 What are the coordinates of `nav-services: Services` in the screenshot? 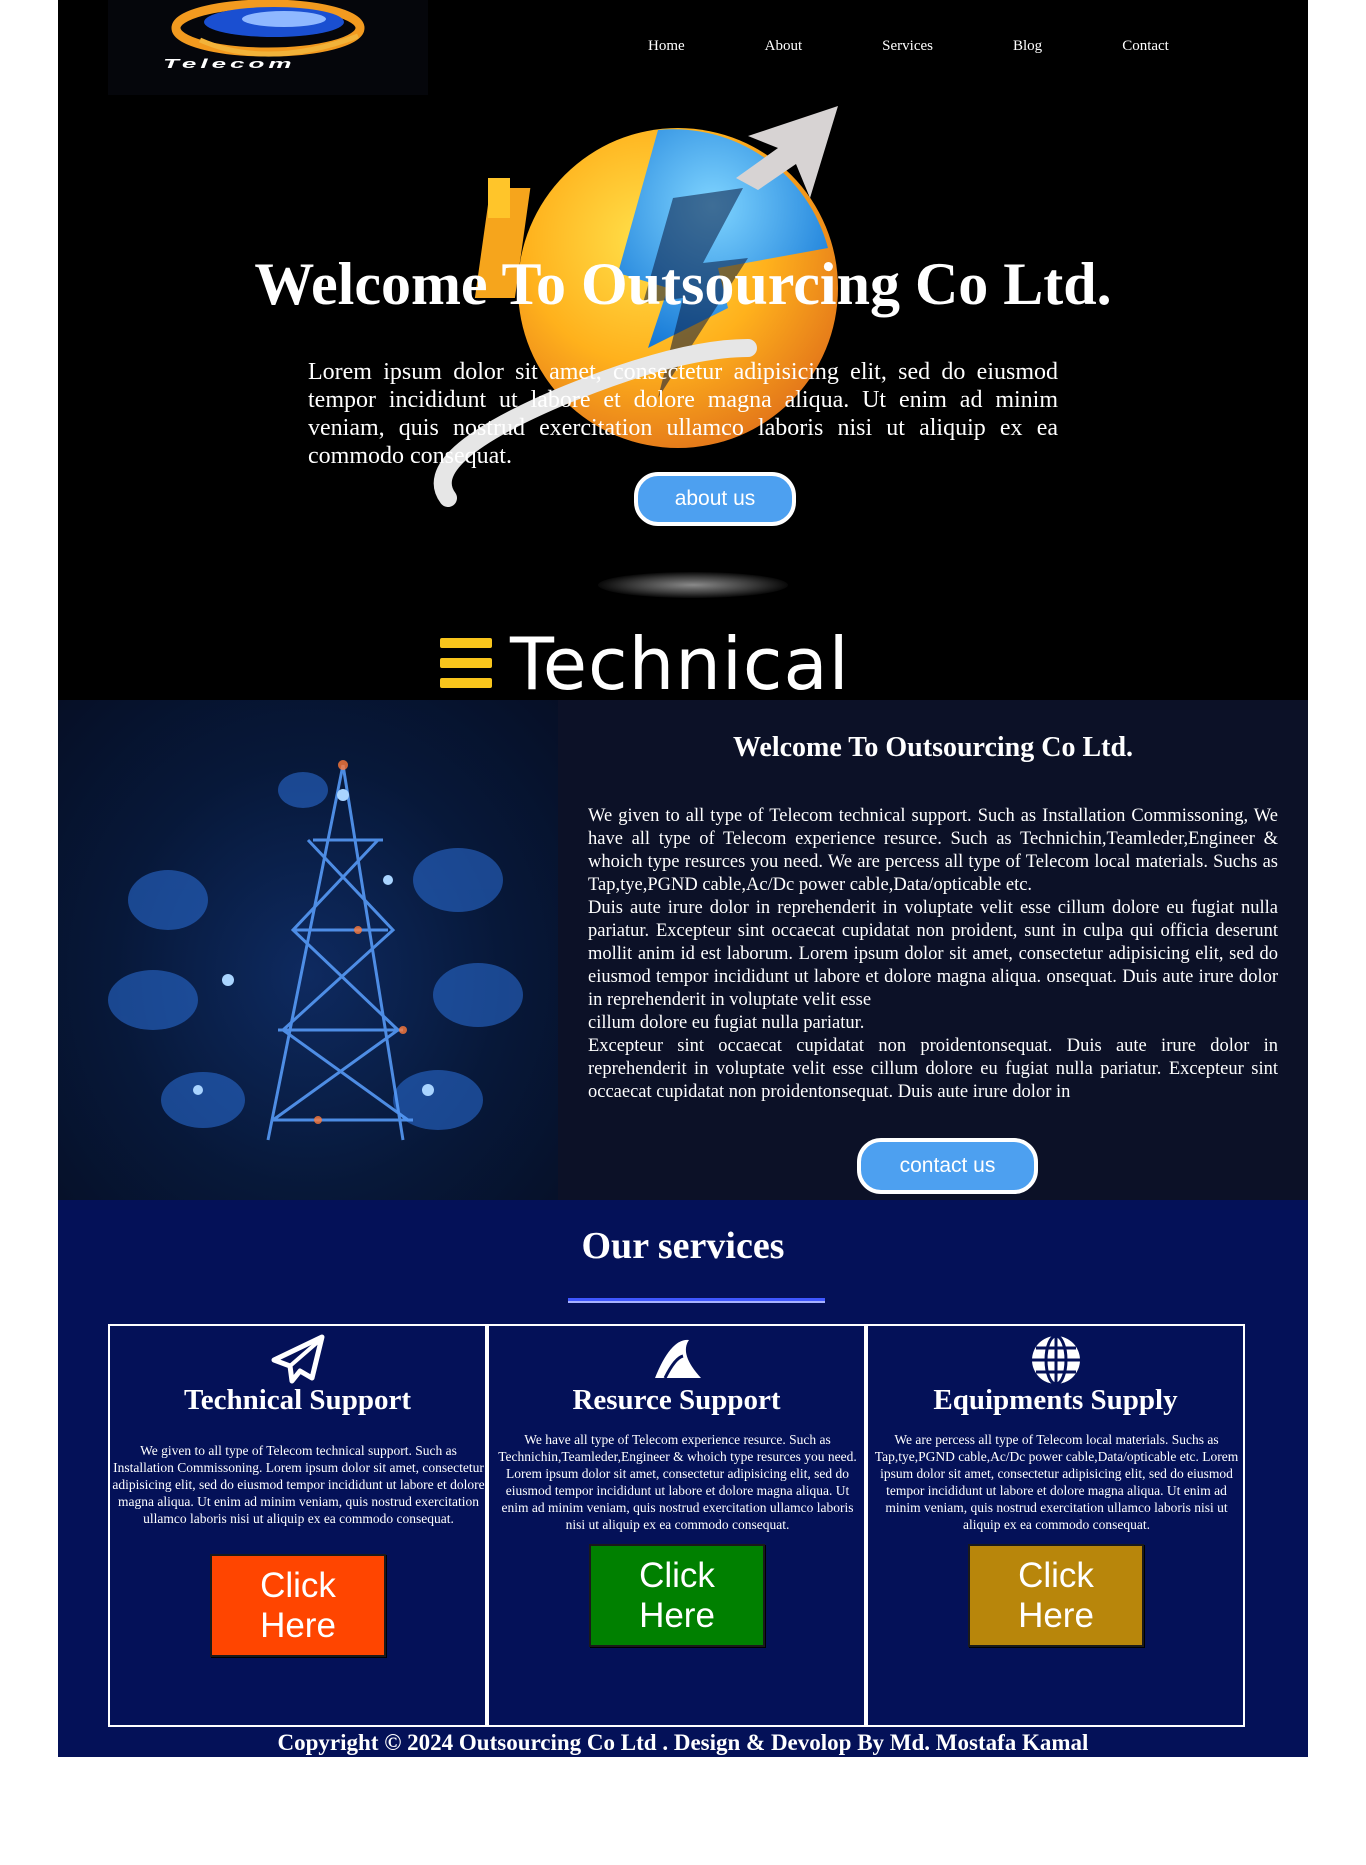 It's located at (907, 46).